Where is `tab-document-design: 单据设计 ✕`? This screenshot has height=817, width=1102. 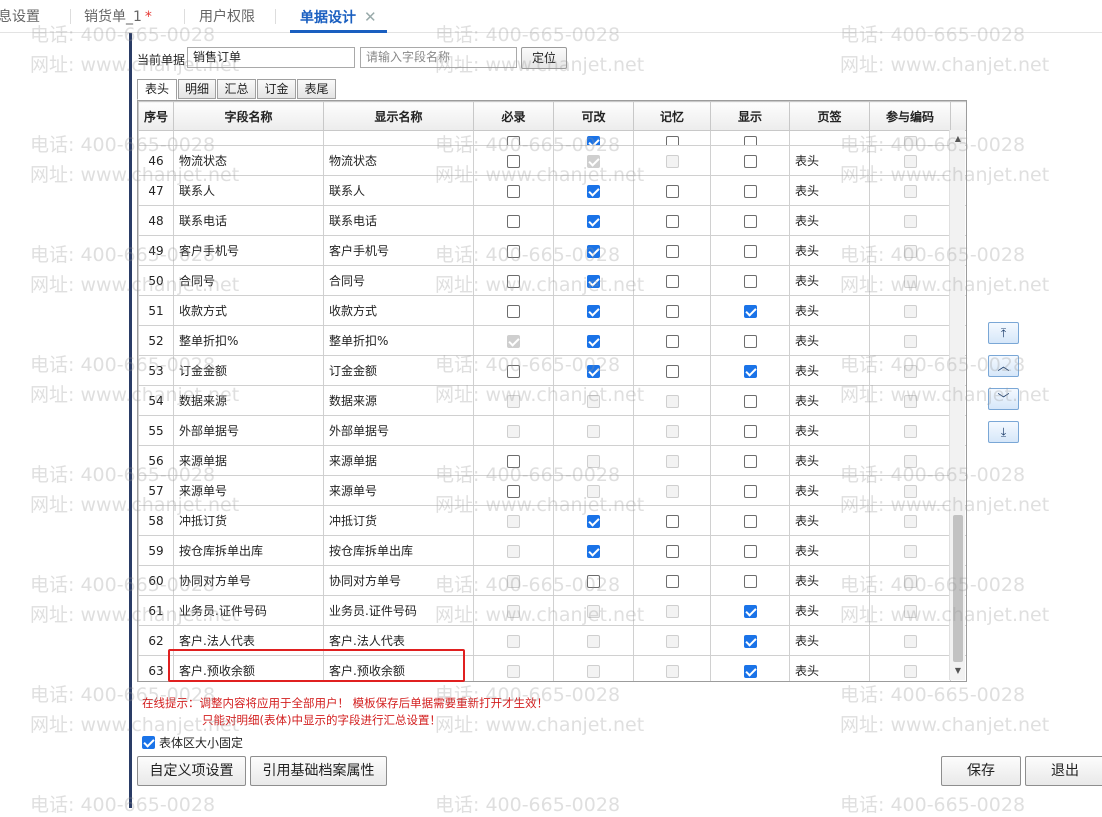 tab-document-design: 单据设计 ✕ is located at coordinates (338, 16).